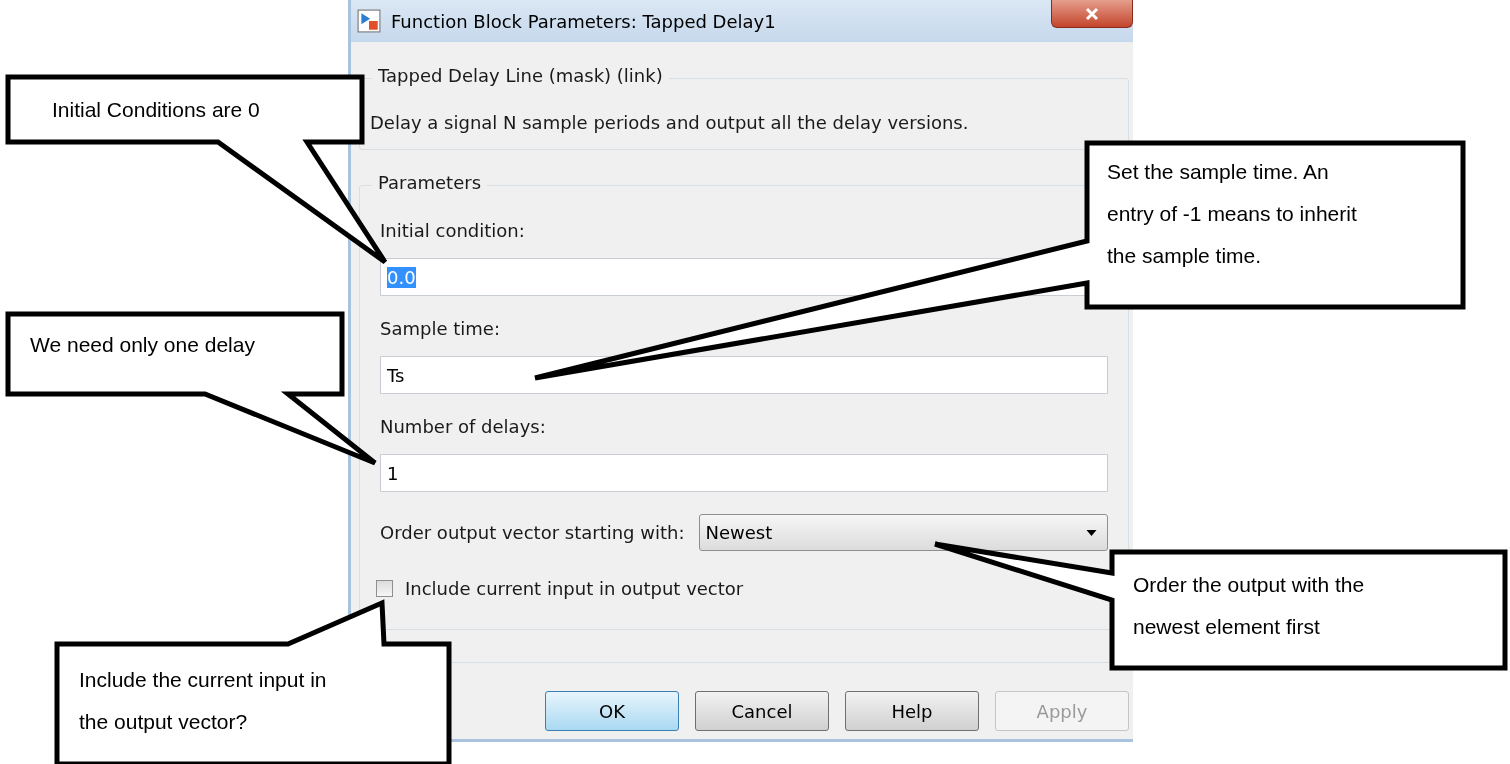 This screenshot has height=764, width=1510. What do you see at coordinates (612, 711) in the screenshot?
I see `dialog-button: OK` at bounding box center [612, 711].